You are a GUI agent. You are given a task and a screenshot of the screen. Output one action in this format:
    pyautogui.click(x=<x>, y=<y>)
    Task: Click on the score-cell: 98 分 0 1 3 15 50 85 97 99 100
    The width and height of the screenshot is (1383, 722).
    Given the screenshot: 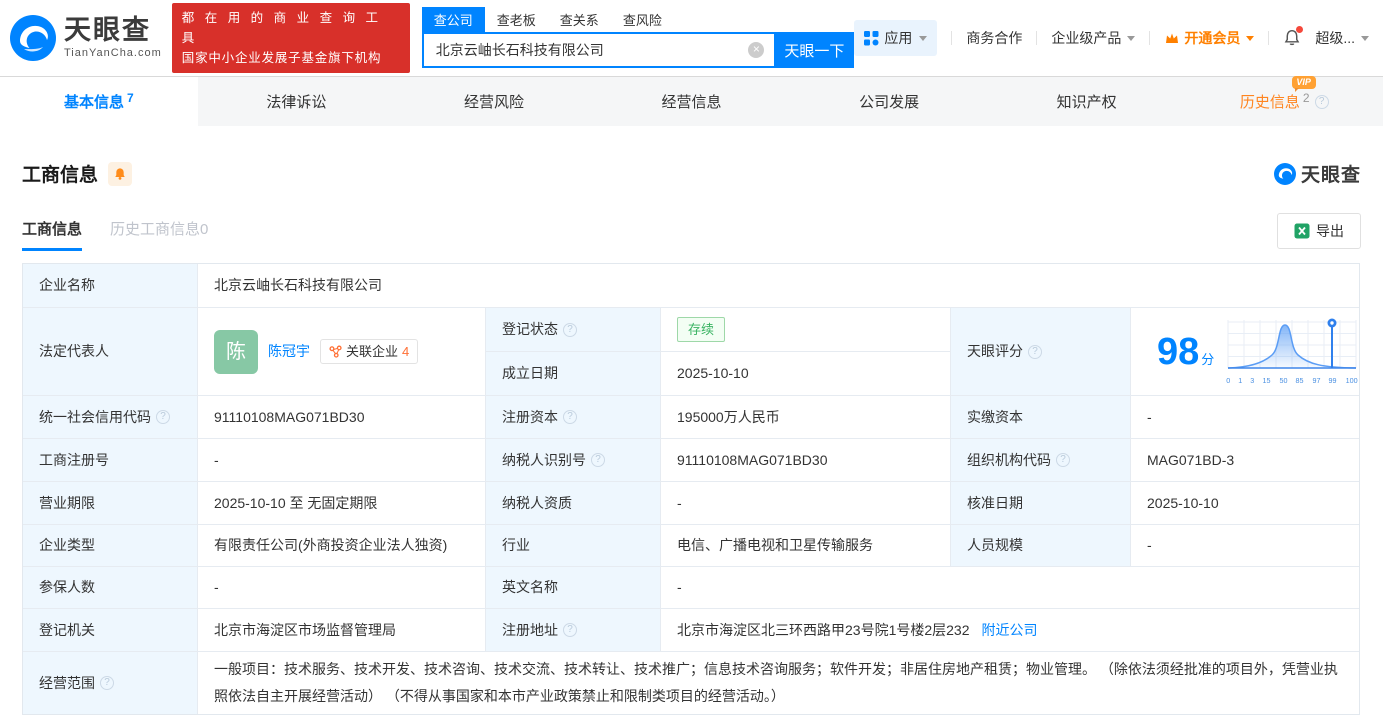 What is the action you would take?
    pyautogui.click(x=1245, y=352)
    